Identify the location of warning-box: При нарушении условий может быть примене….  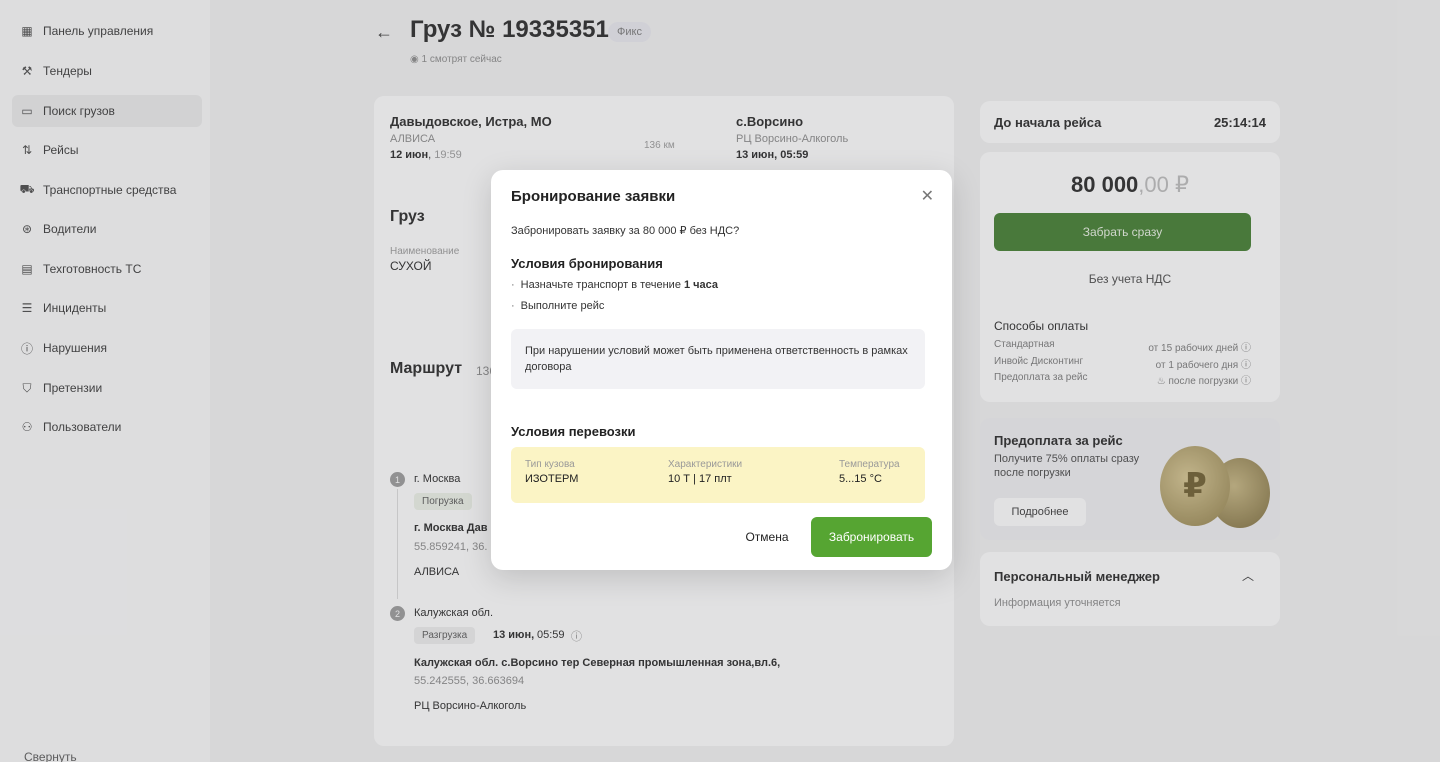
(718, 359).